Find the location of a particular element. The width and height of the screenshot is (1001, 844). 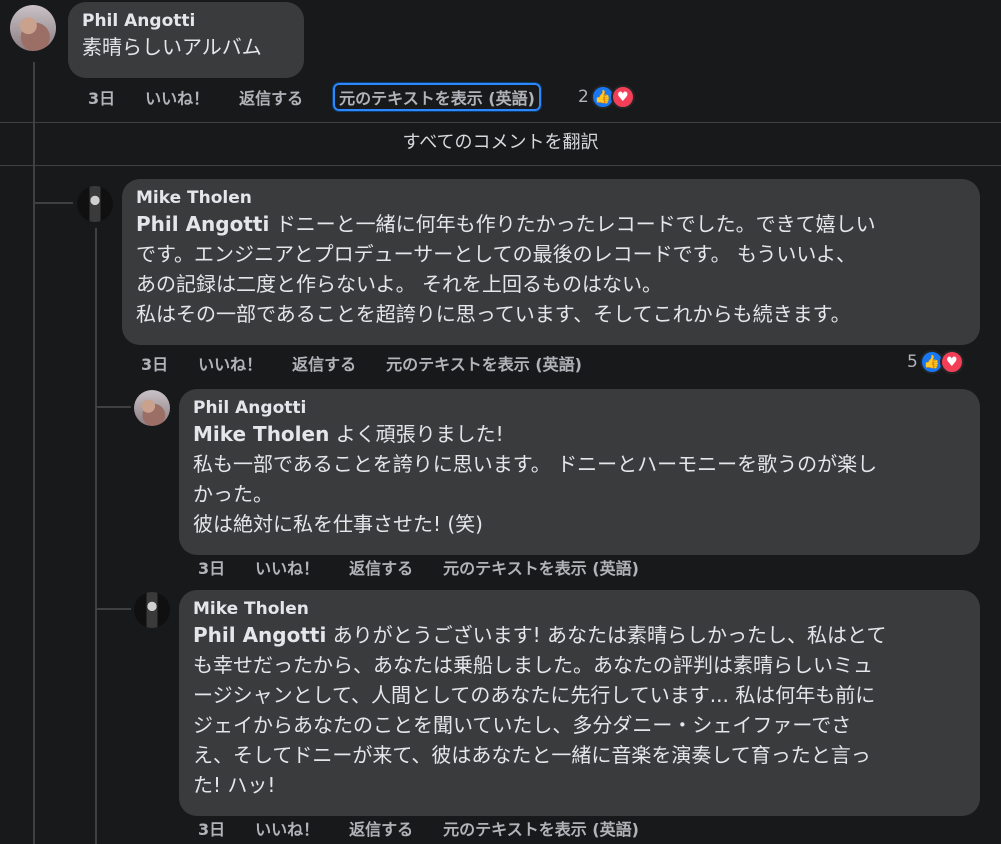

mention-link: Mike Tholen is located at coordinates (261, 434).